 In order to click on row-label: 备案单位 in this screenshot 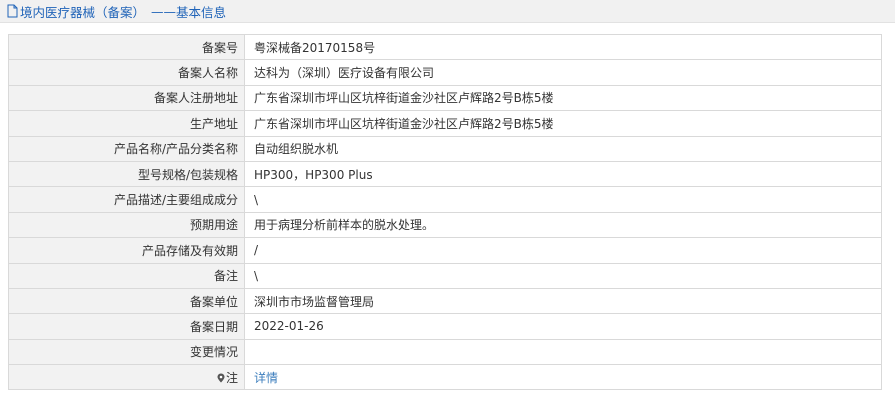, I will do `click(213, 301)`.